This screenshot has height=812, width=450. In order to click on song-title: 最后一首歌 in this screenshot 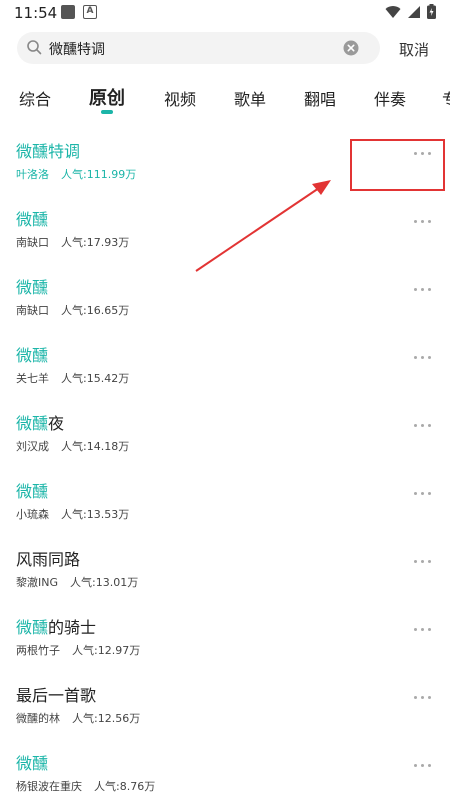, I will do `click(56, 695)`.